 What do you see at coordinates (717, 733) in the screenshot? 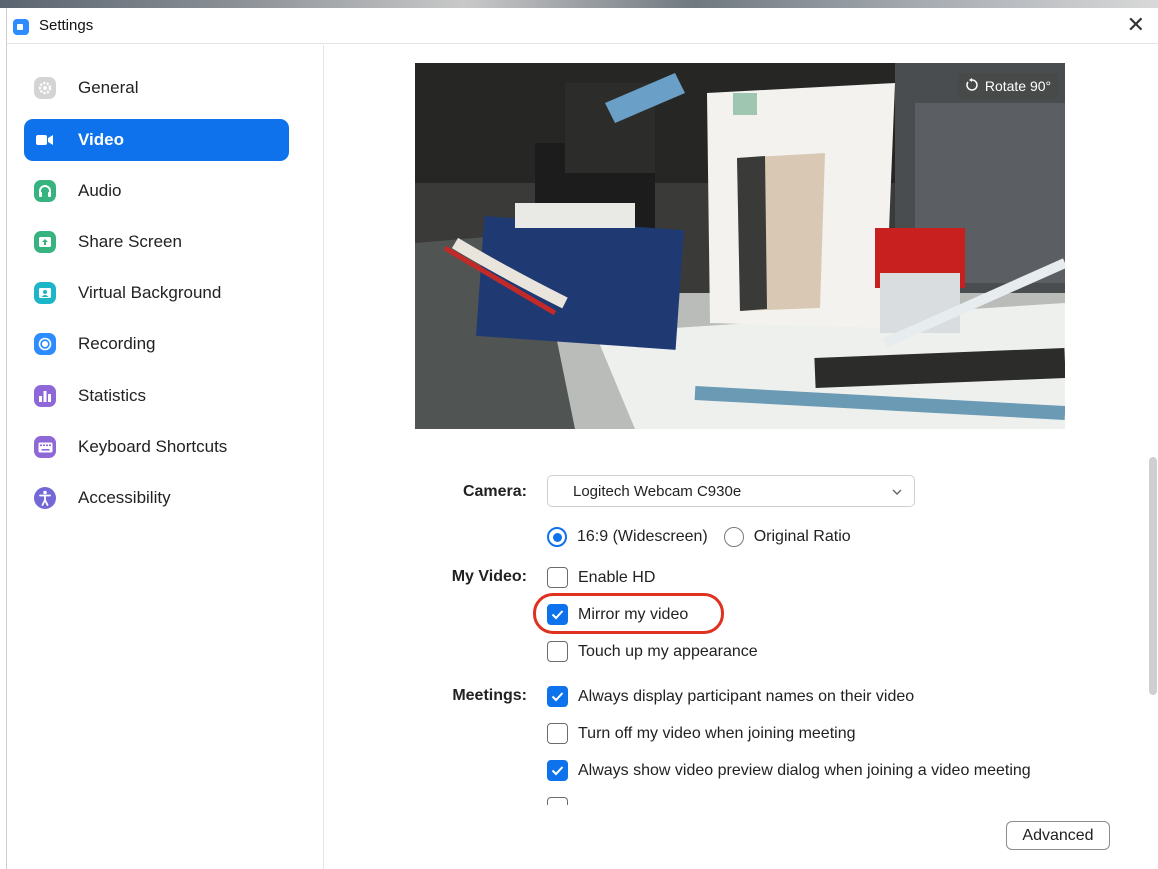
I see `turn-off-video-label: Turn off my video when joining meeting` at bounding box center [717, 733].